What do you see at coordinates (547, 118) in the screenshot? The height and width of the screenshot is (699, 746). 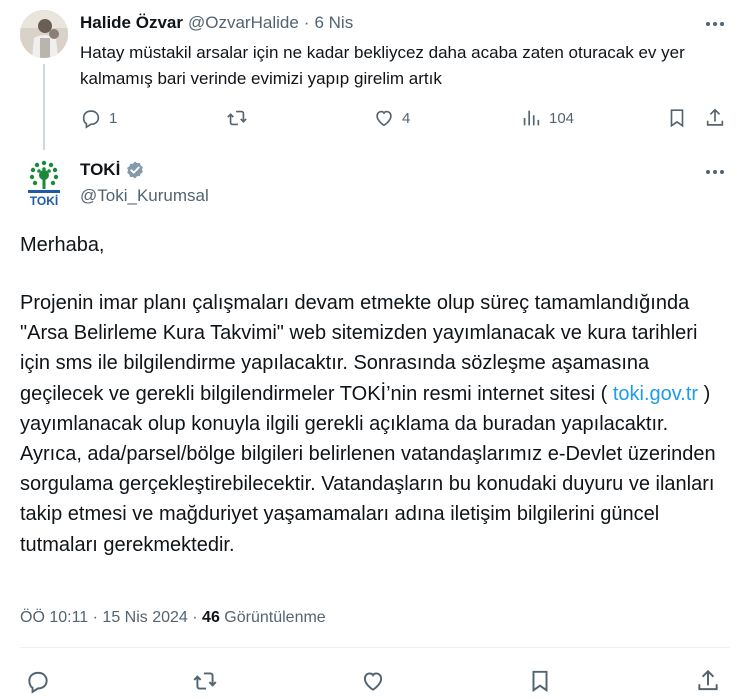 I see `reply-views-button: 104` at bounding box center [547, 118].